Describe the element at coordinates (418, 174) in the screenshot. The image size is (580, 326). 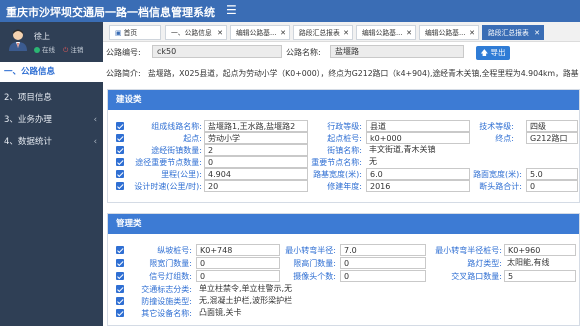
I see `subgrade-width-field: 6.0` at that location.